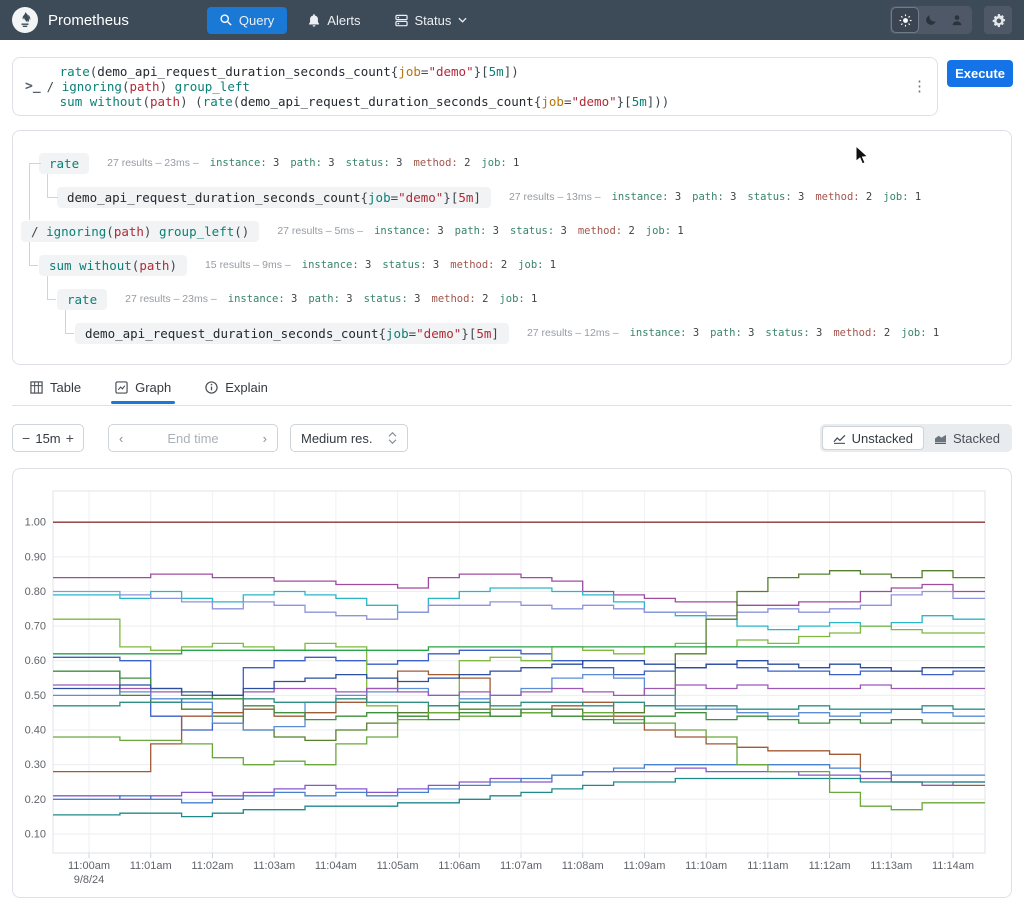 This screenshot has height=906, width=1024. Describe the element at coordinates (462, 20) in the screenshot. I see `chevron-down-icon` at that location.